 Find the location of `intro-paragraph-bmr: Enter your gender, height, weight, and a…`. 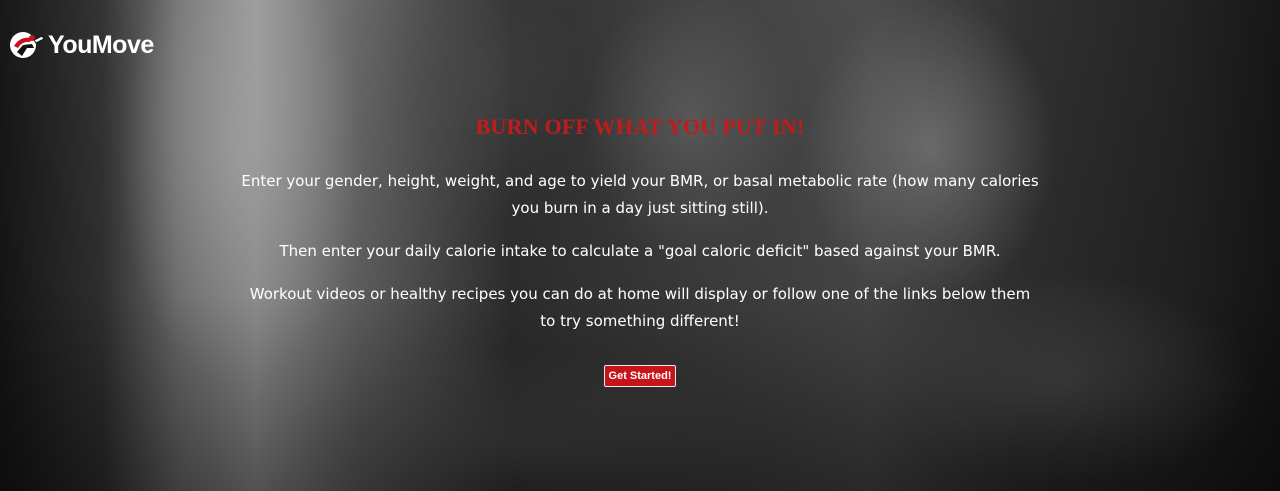

intro-paragraph-bmr: Enter your gender, height, weight, and a… is located at coordinates (640, 194).